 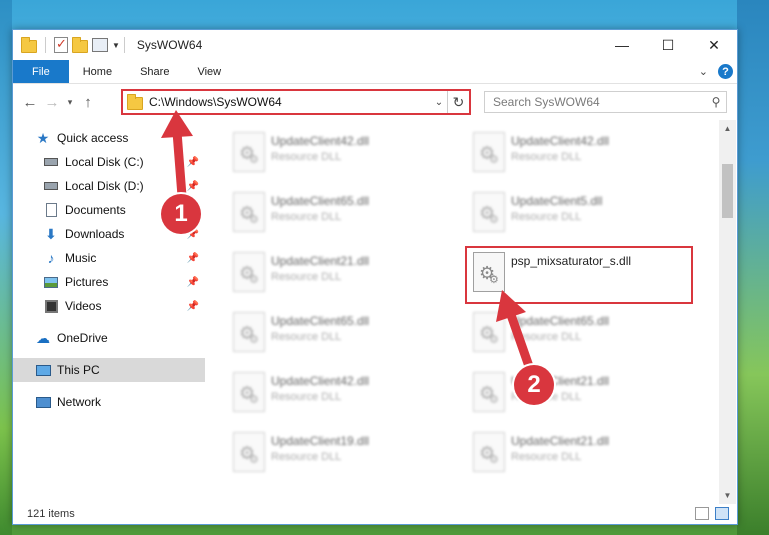 I want to click on sidebar-item-pictures: Pictures 📌, so click(x=109, y=282).